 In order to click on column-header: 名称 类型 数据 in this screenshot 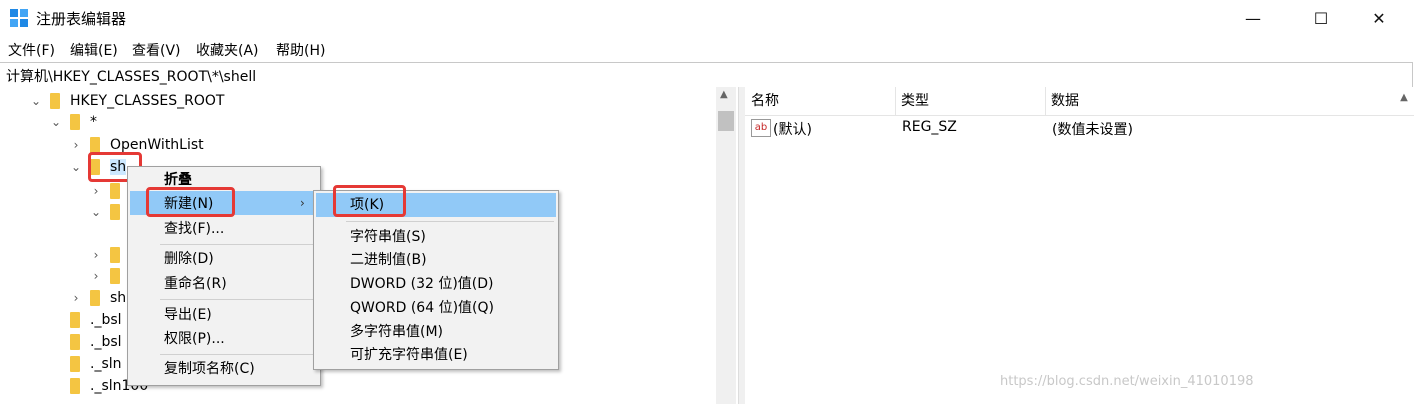, I will do `click(1079, 101)`.